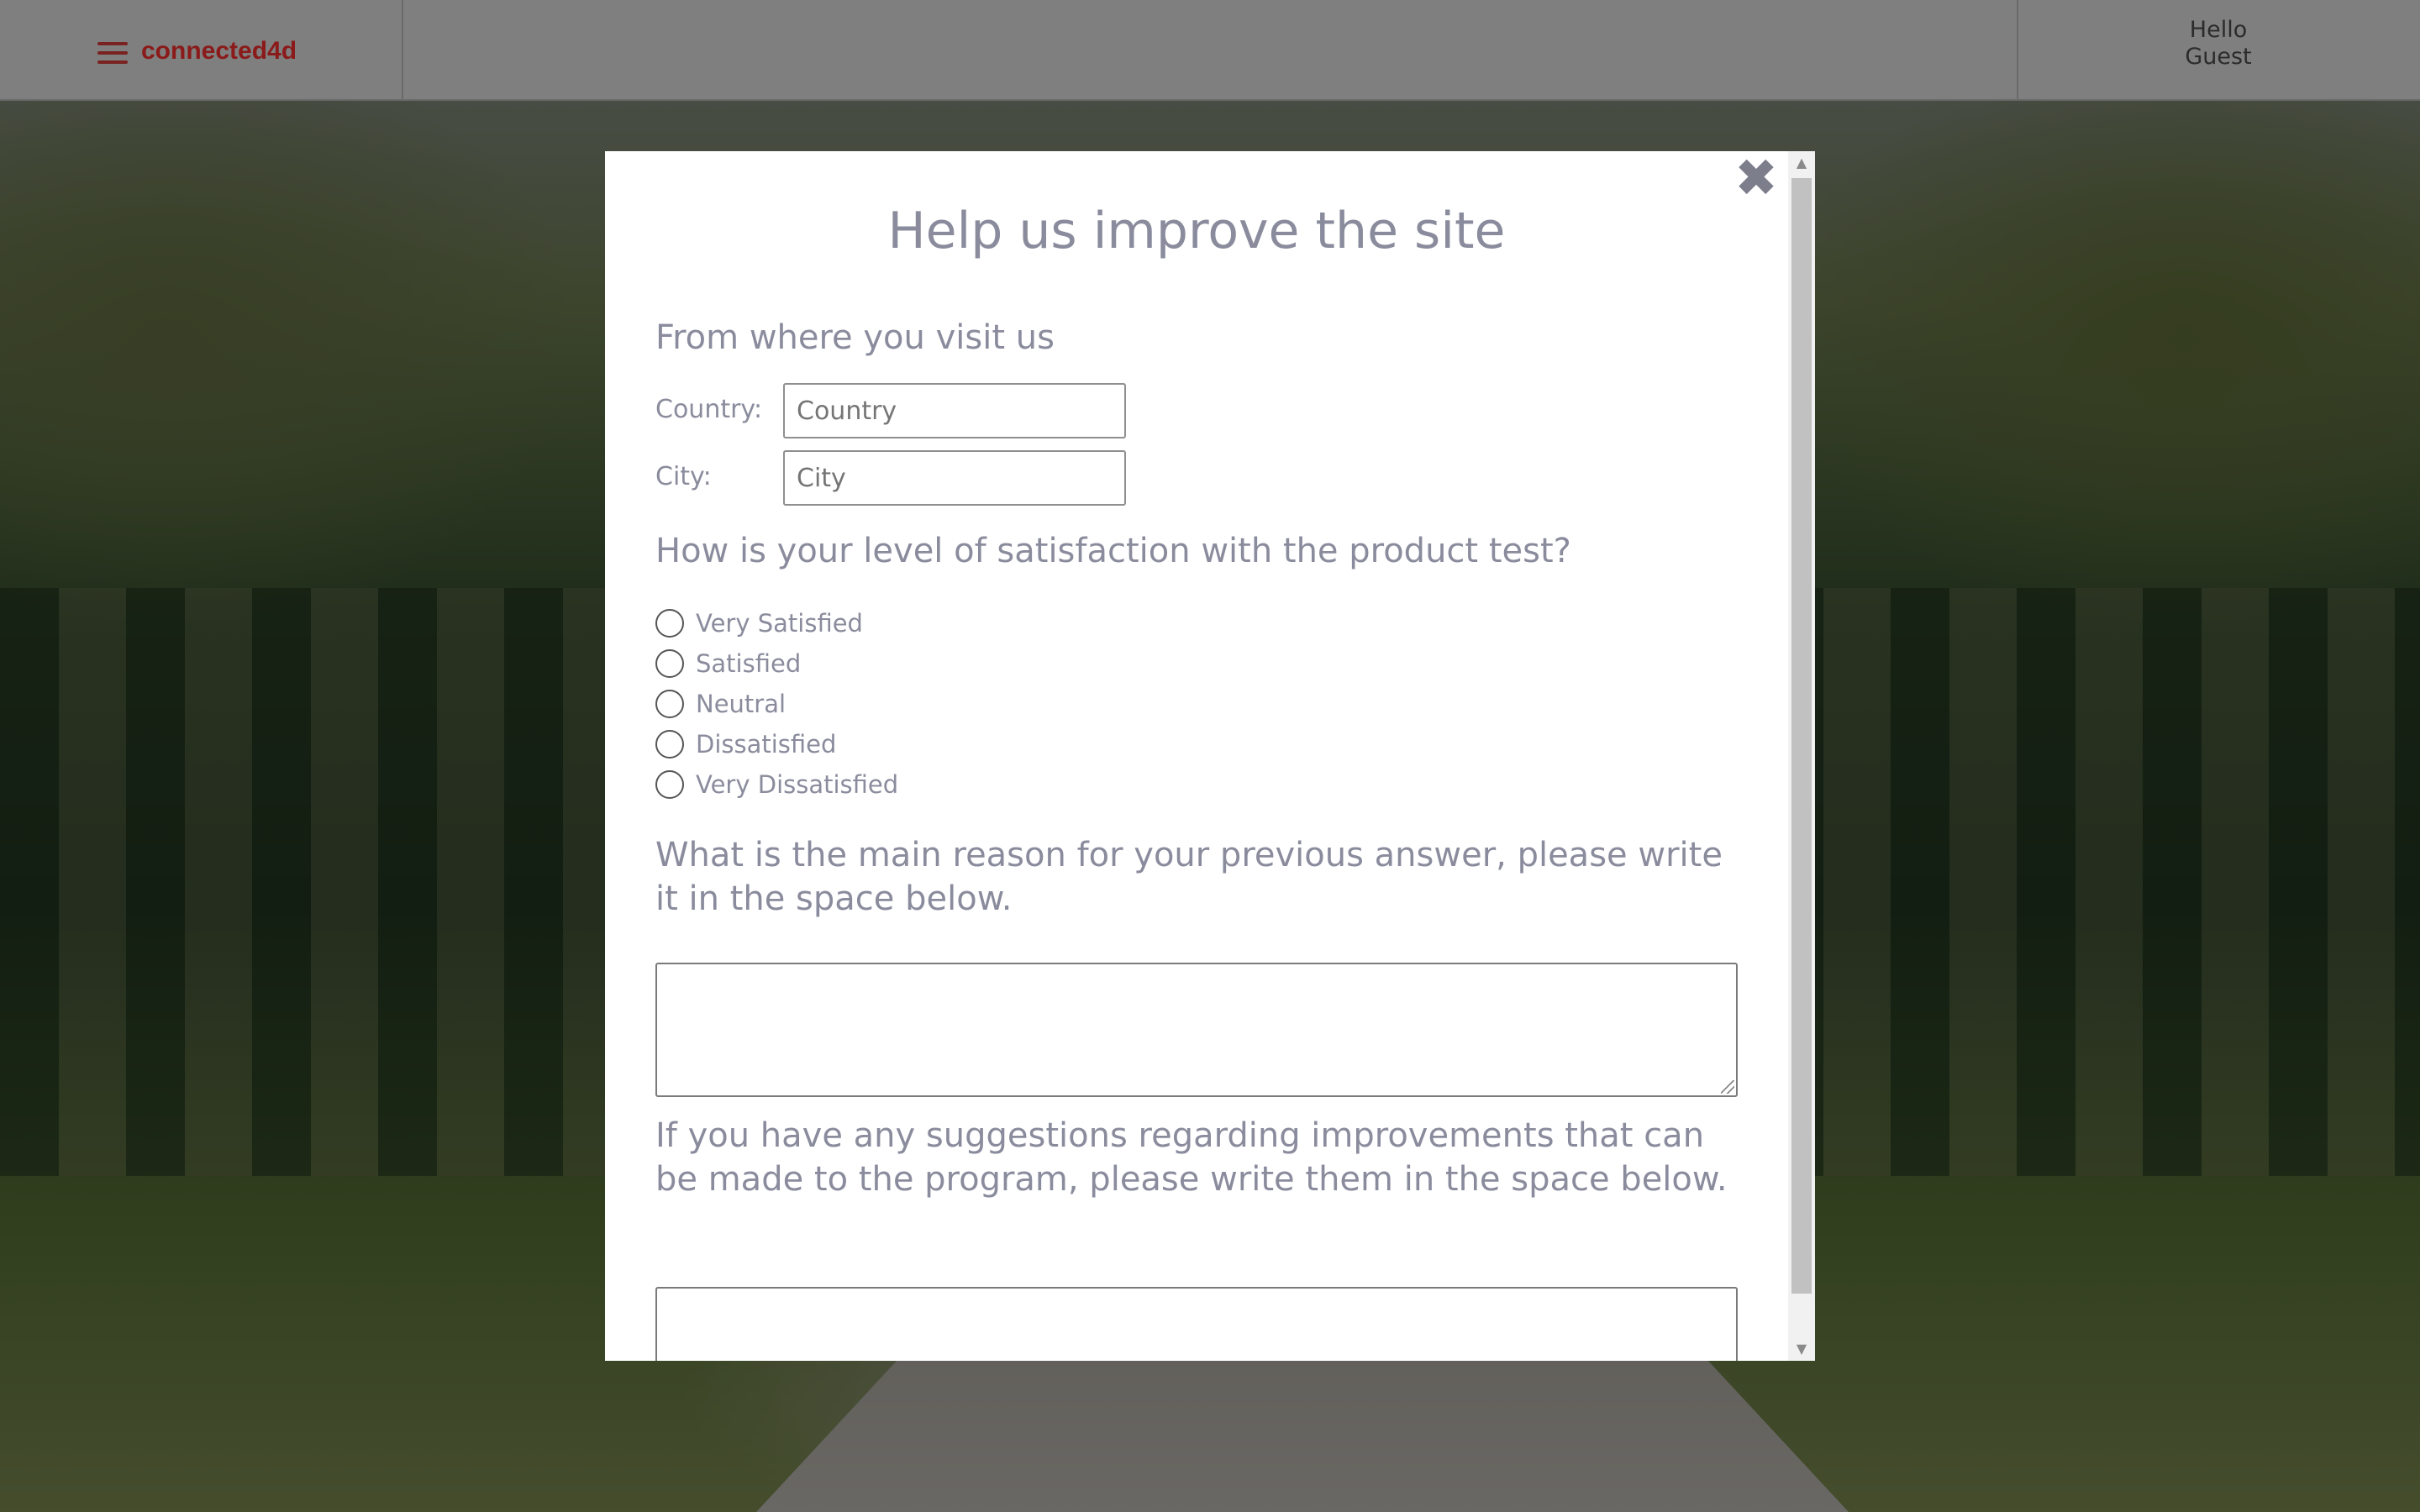  Describe the element at coordinates (709, 409) in the screenshot. I see `country-label: Country:` at that location.